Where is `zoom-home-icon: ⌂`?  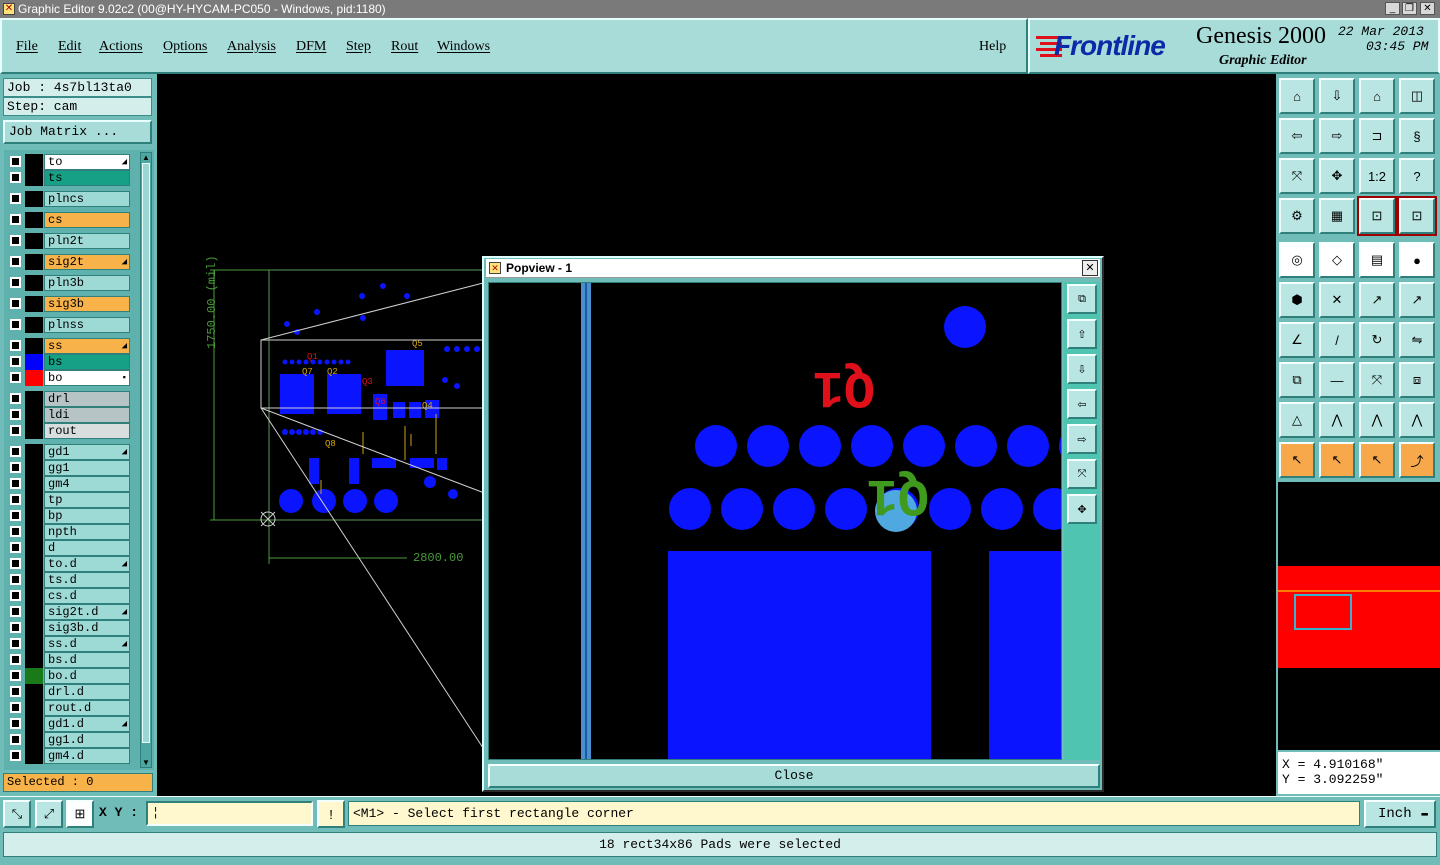
zoom-home-icon: ⌂ is located at coordinates (1297, 96).